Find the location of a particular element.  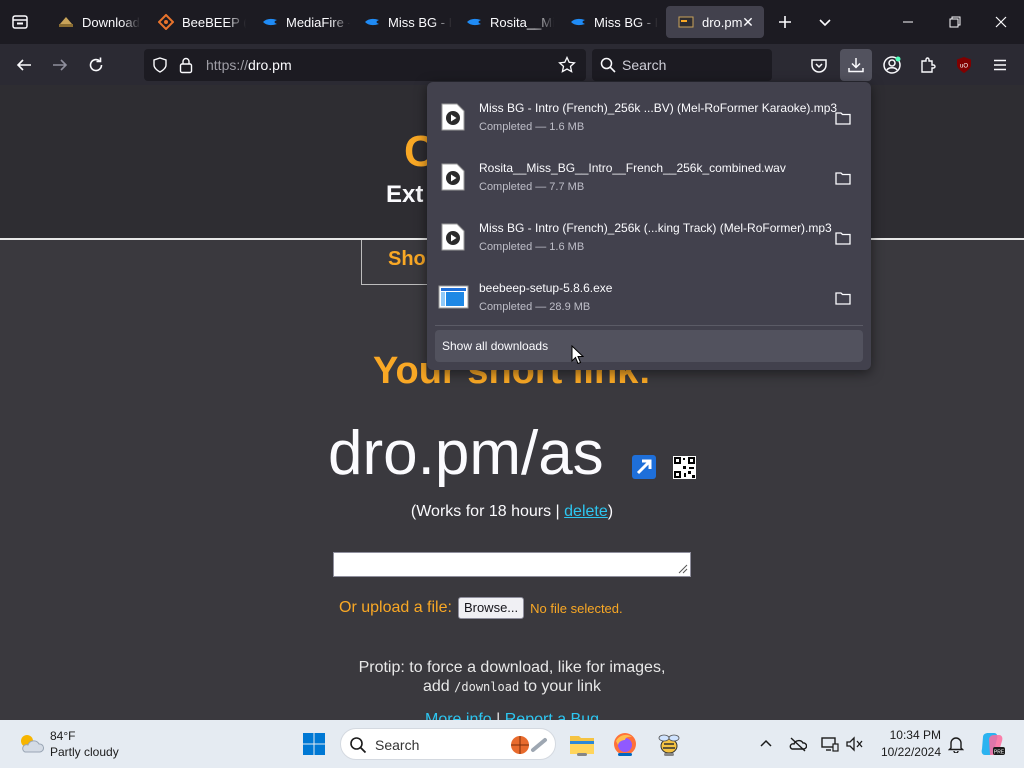

download-filename: beebeep-setup-5.8.6.exe is located at coordinates (546, 288).